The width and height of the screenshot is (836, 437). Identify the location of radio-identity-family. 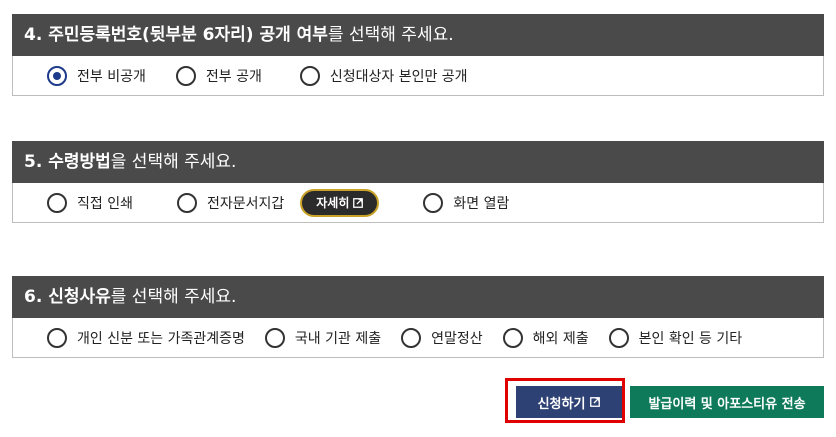
(57, 337).